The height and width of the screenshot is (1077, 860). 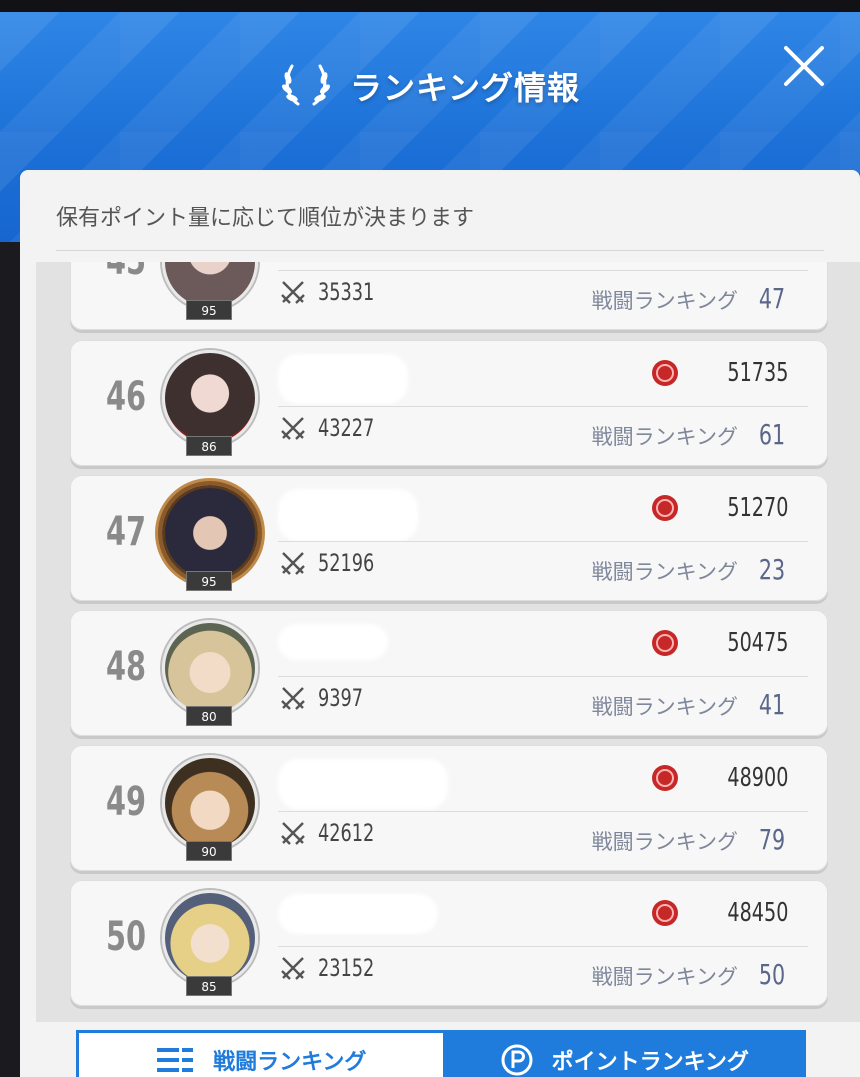 What do you see at coordinates (209, 986) in the screenshot?
I see `level-badge: 85` at bounding box center [209, 986].